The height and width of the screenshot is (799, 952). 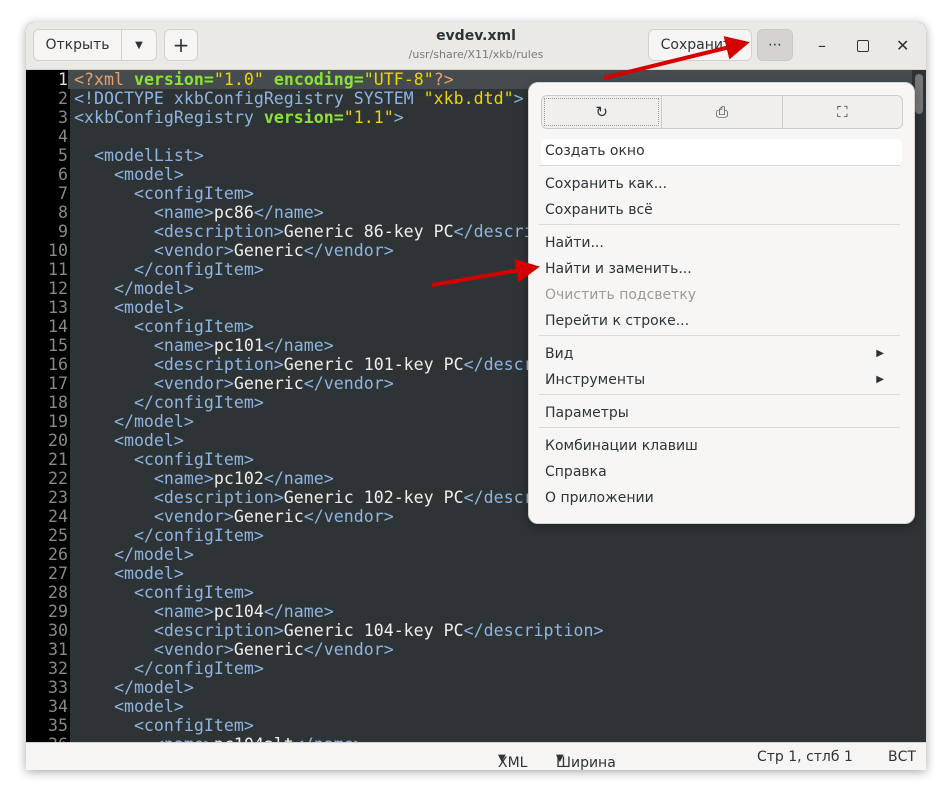 What do you see at coordinates (590, 161) in the screenshot?
I see `annotation-arrows` at bounding box center [590, 161].